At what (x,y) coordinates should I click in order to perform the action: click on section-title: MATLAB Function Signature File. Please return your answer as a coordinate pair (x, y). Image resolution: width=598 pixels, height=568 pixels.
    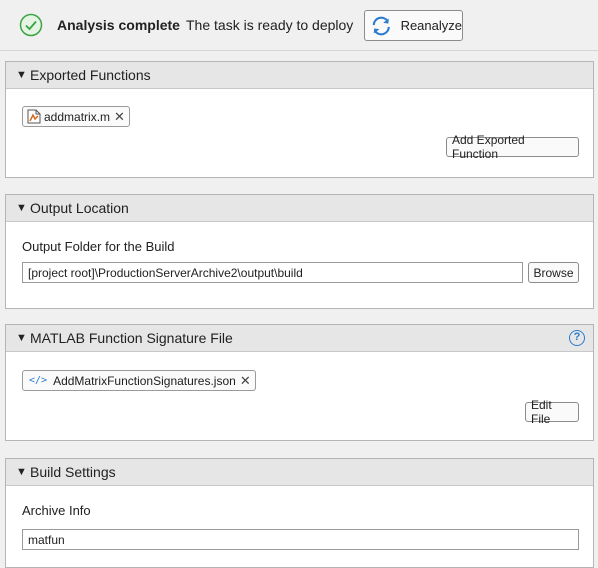
    Looking at the image, I should click on (131, 338).